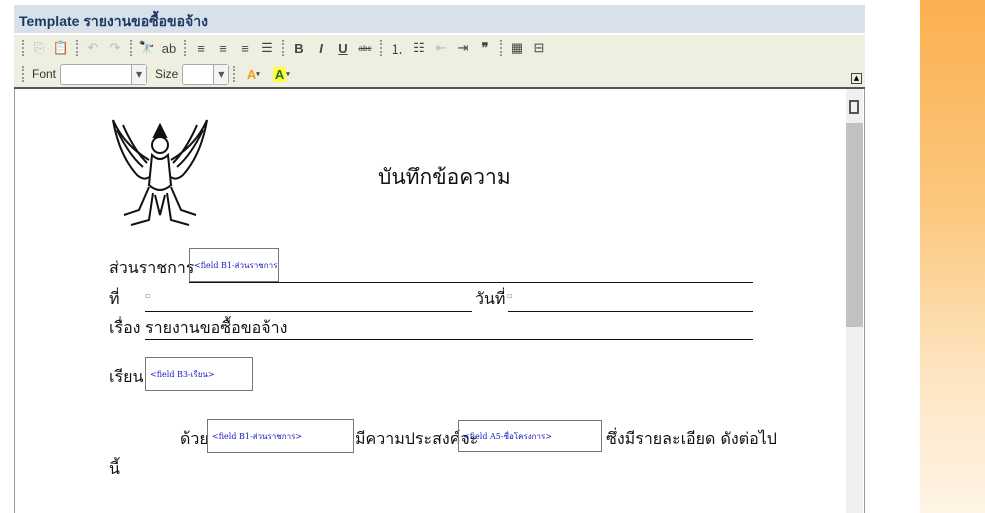  What do you see at coordinates (952, 256) in the screenshot?
I see `side-panel` at bounding box center [952, 256].